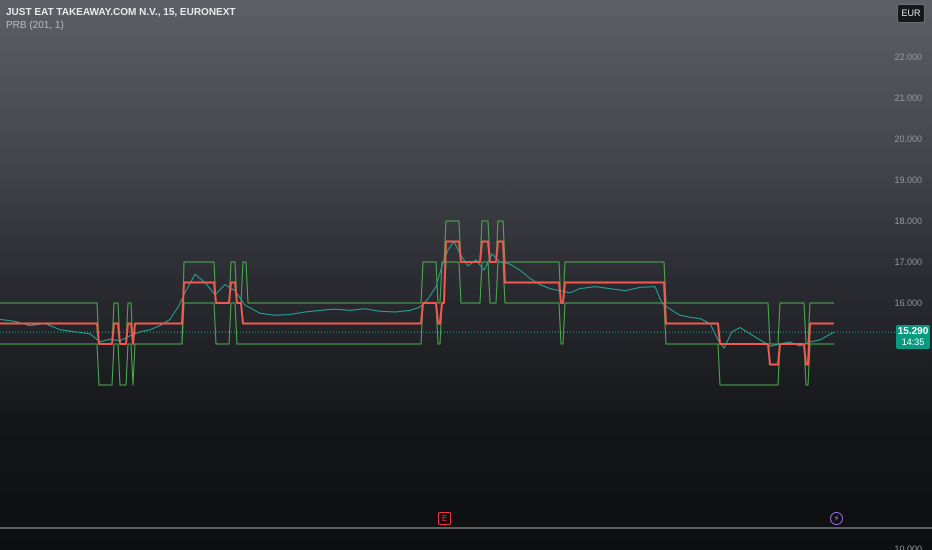  Describe the element at coordinates (913, 331) in the screenshot. I see `last-price-value: 15.290` at that location.